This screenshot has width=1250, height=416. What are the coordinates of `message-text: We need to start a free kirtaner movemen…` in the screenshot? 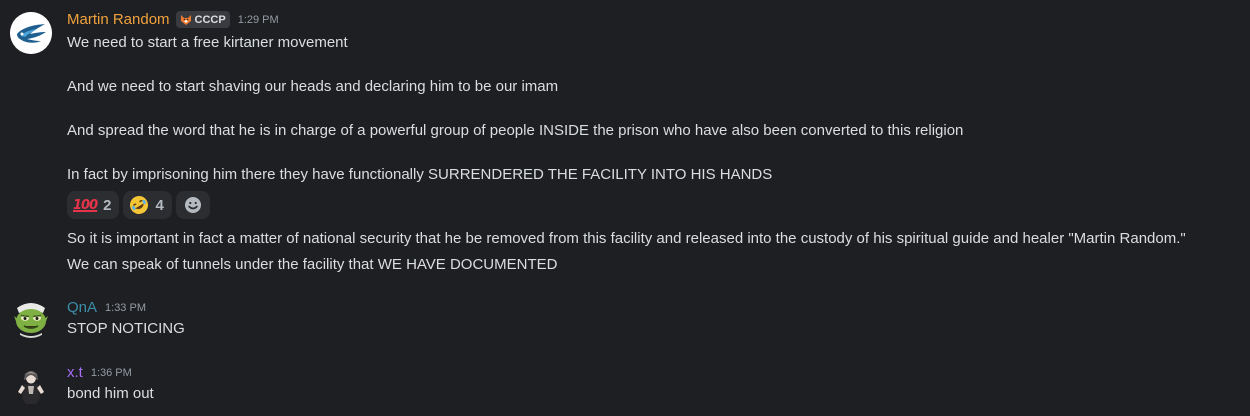 It's located at (207, 42).